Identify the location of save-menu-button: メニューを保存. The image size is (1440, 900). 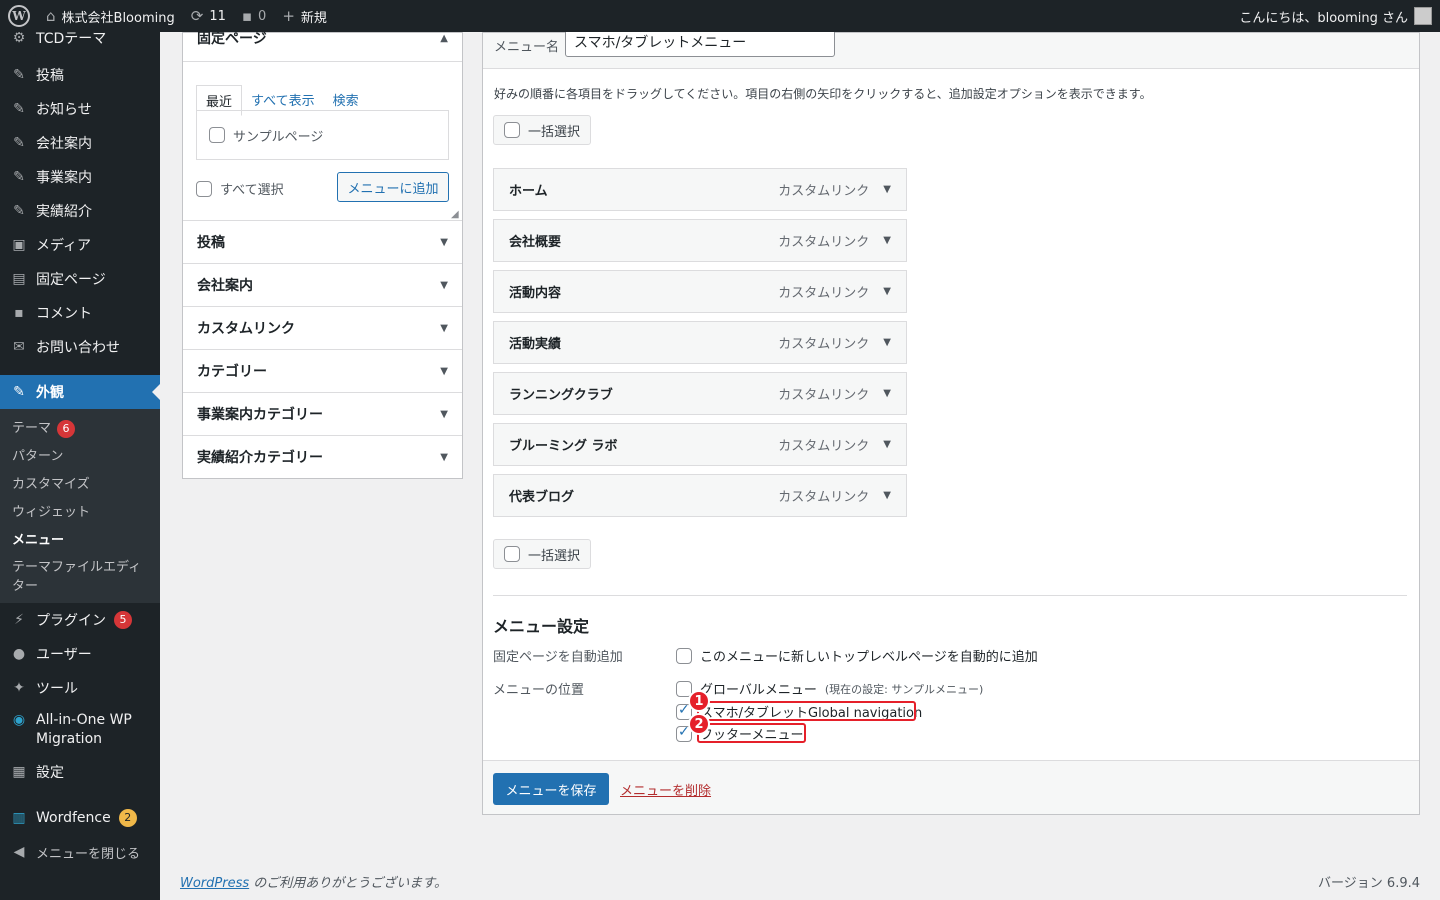
(551, 789).